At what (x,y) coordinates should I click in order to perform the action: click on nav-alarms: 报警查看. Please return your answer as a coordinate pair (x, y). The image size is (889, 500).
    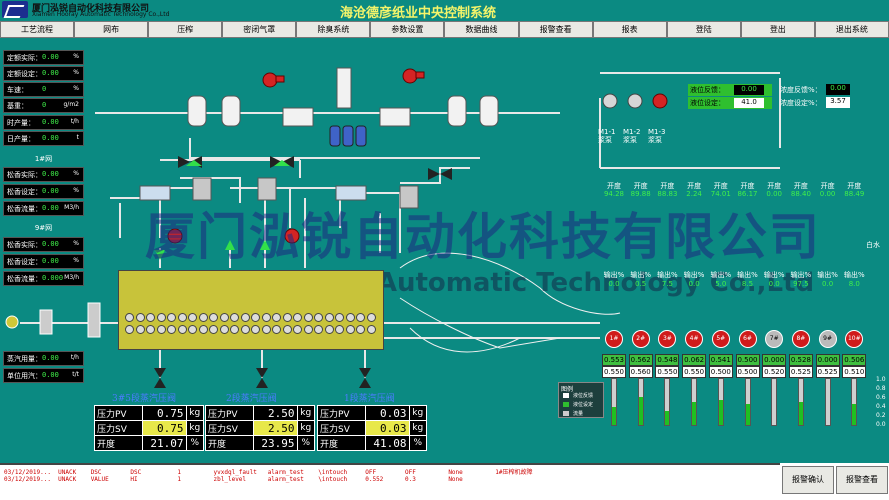
    Looking at the image, I should click on (555, 29).